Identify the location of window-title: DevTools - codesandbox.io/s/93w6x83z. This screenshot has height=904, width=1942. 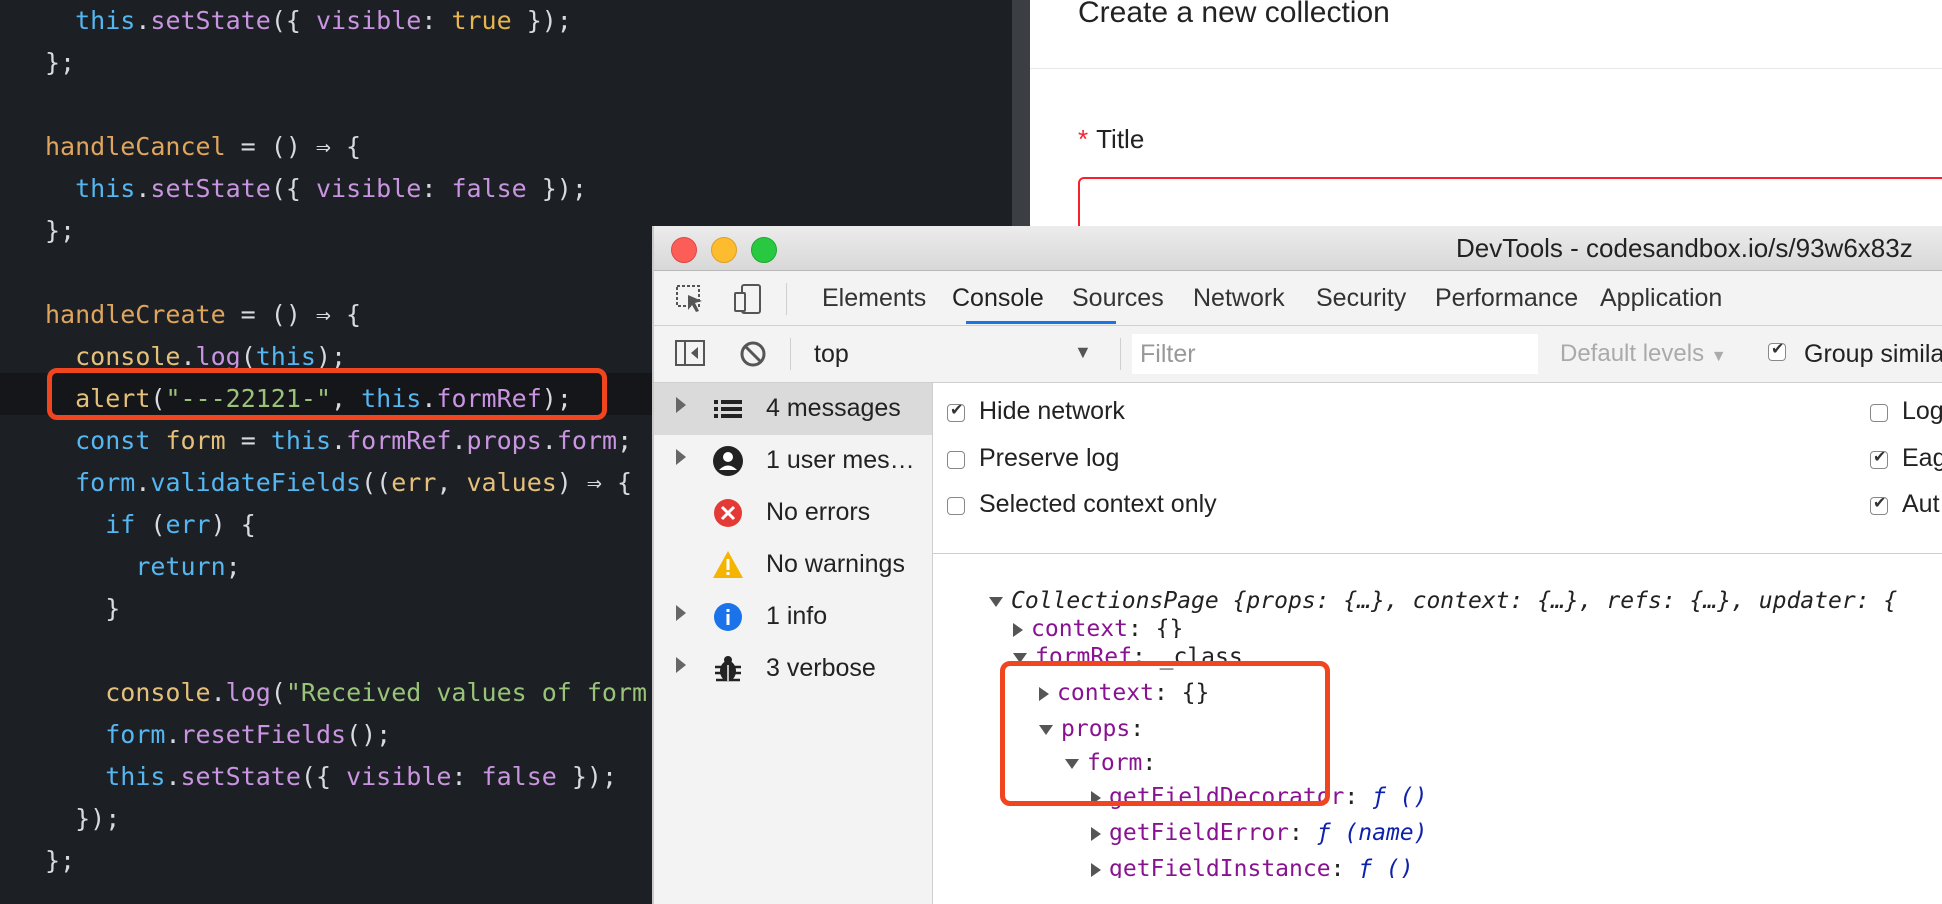
(1684, 248).